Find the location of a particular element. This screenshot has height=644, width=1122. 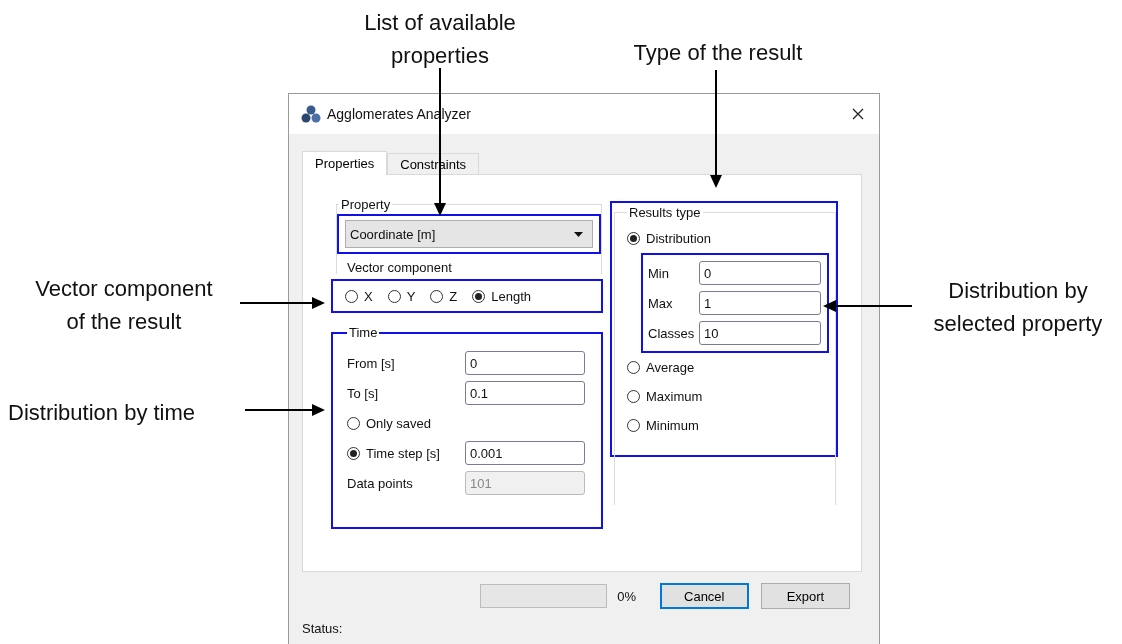

status-label: Status: is located at coordinates (323, 628).